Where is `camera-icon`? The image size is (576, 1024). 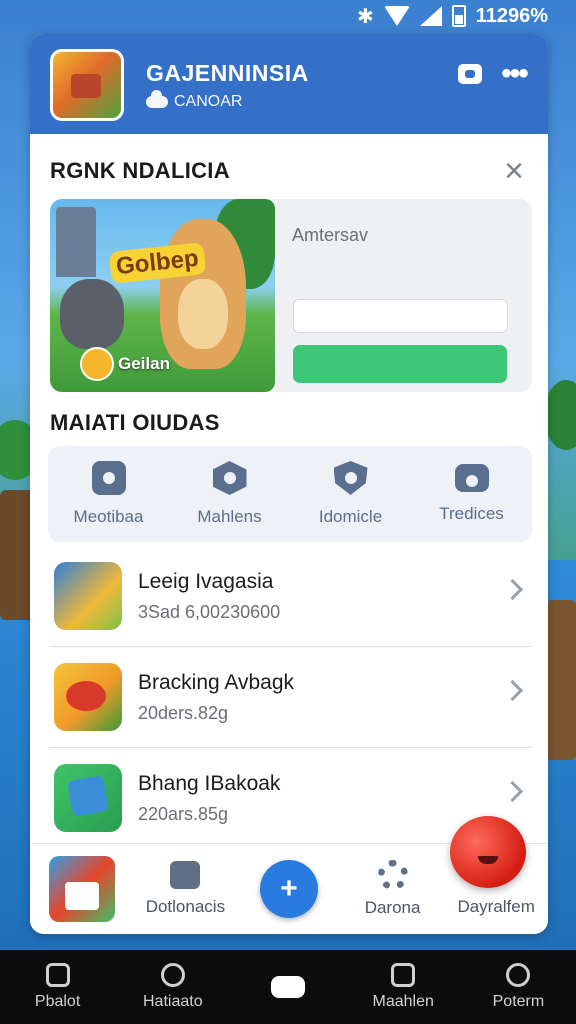
camera-icon is located at coordinates (471, 478).